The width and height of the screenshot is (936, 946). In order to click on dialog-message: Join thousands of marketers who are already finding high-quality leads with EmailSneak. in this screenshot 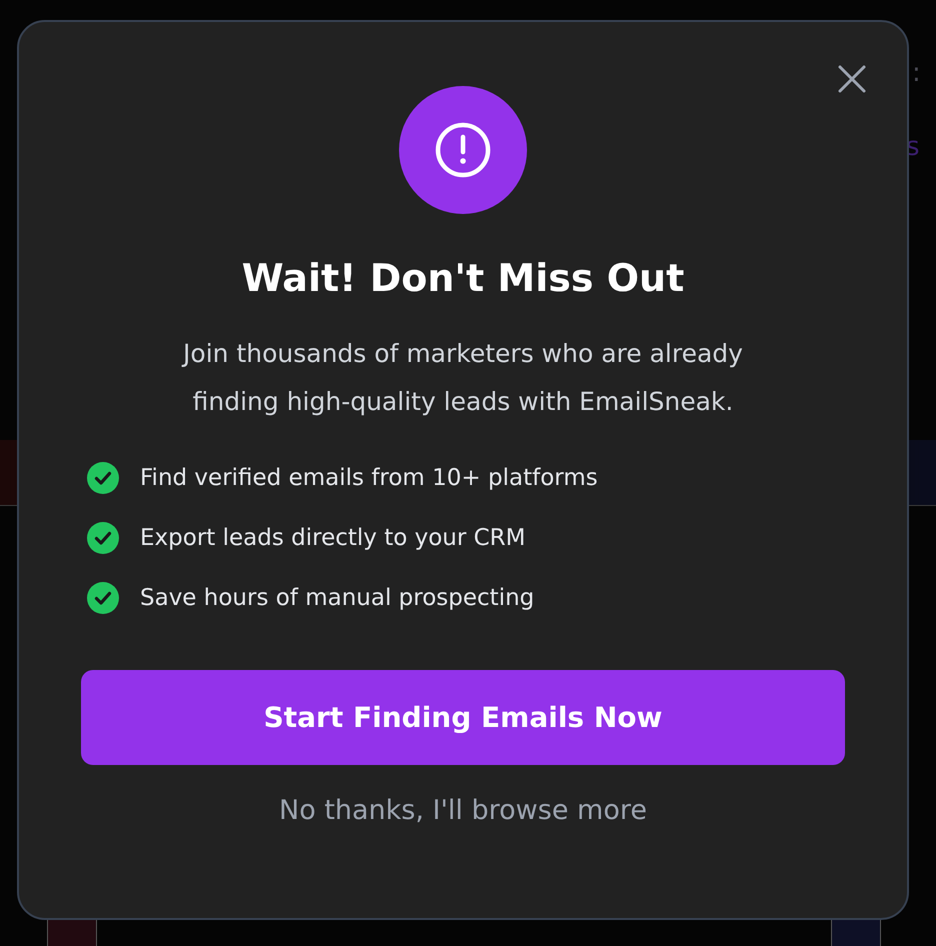, I will do `click(462, 378)`.